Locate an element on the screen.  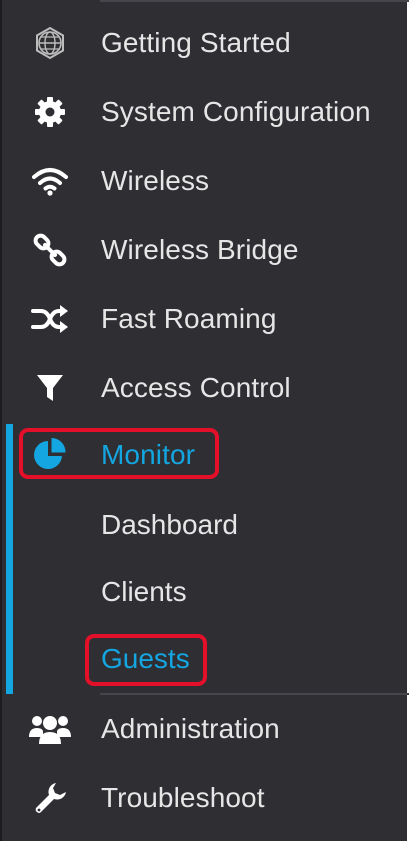
nav-item-fast-roaming: Fast Roaming is located at coordinates (205, 318).